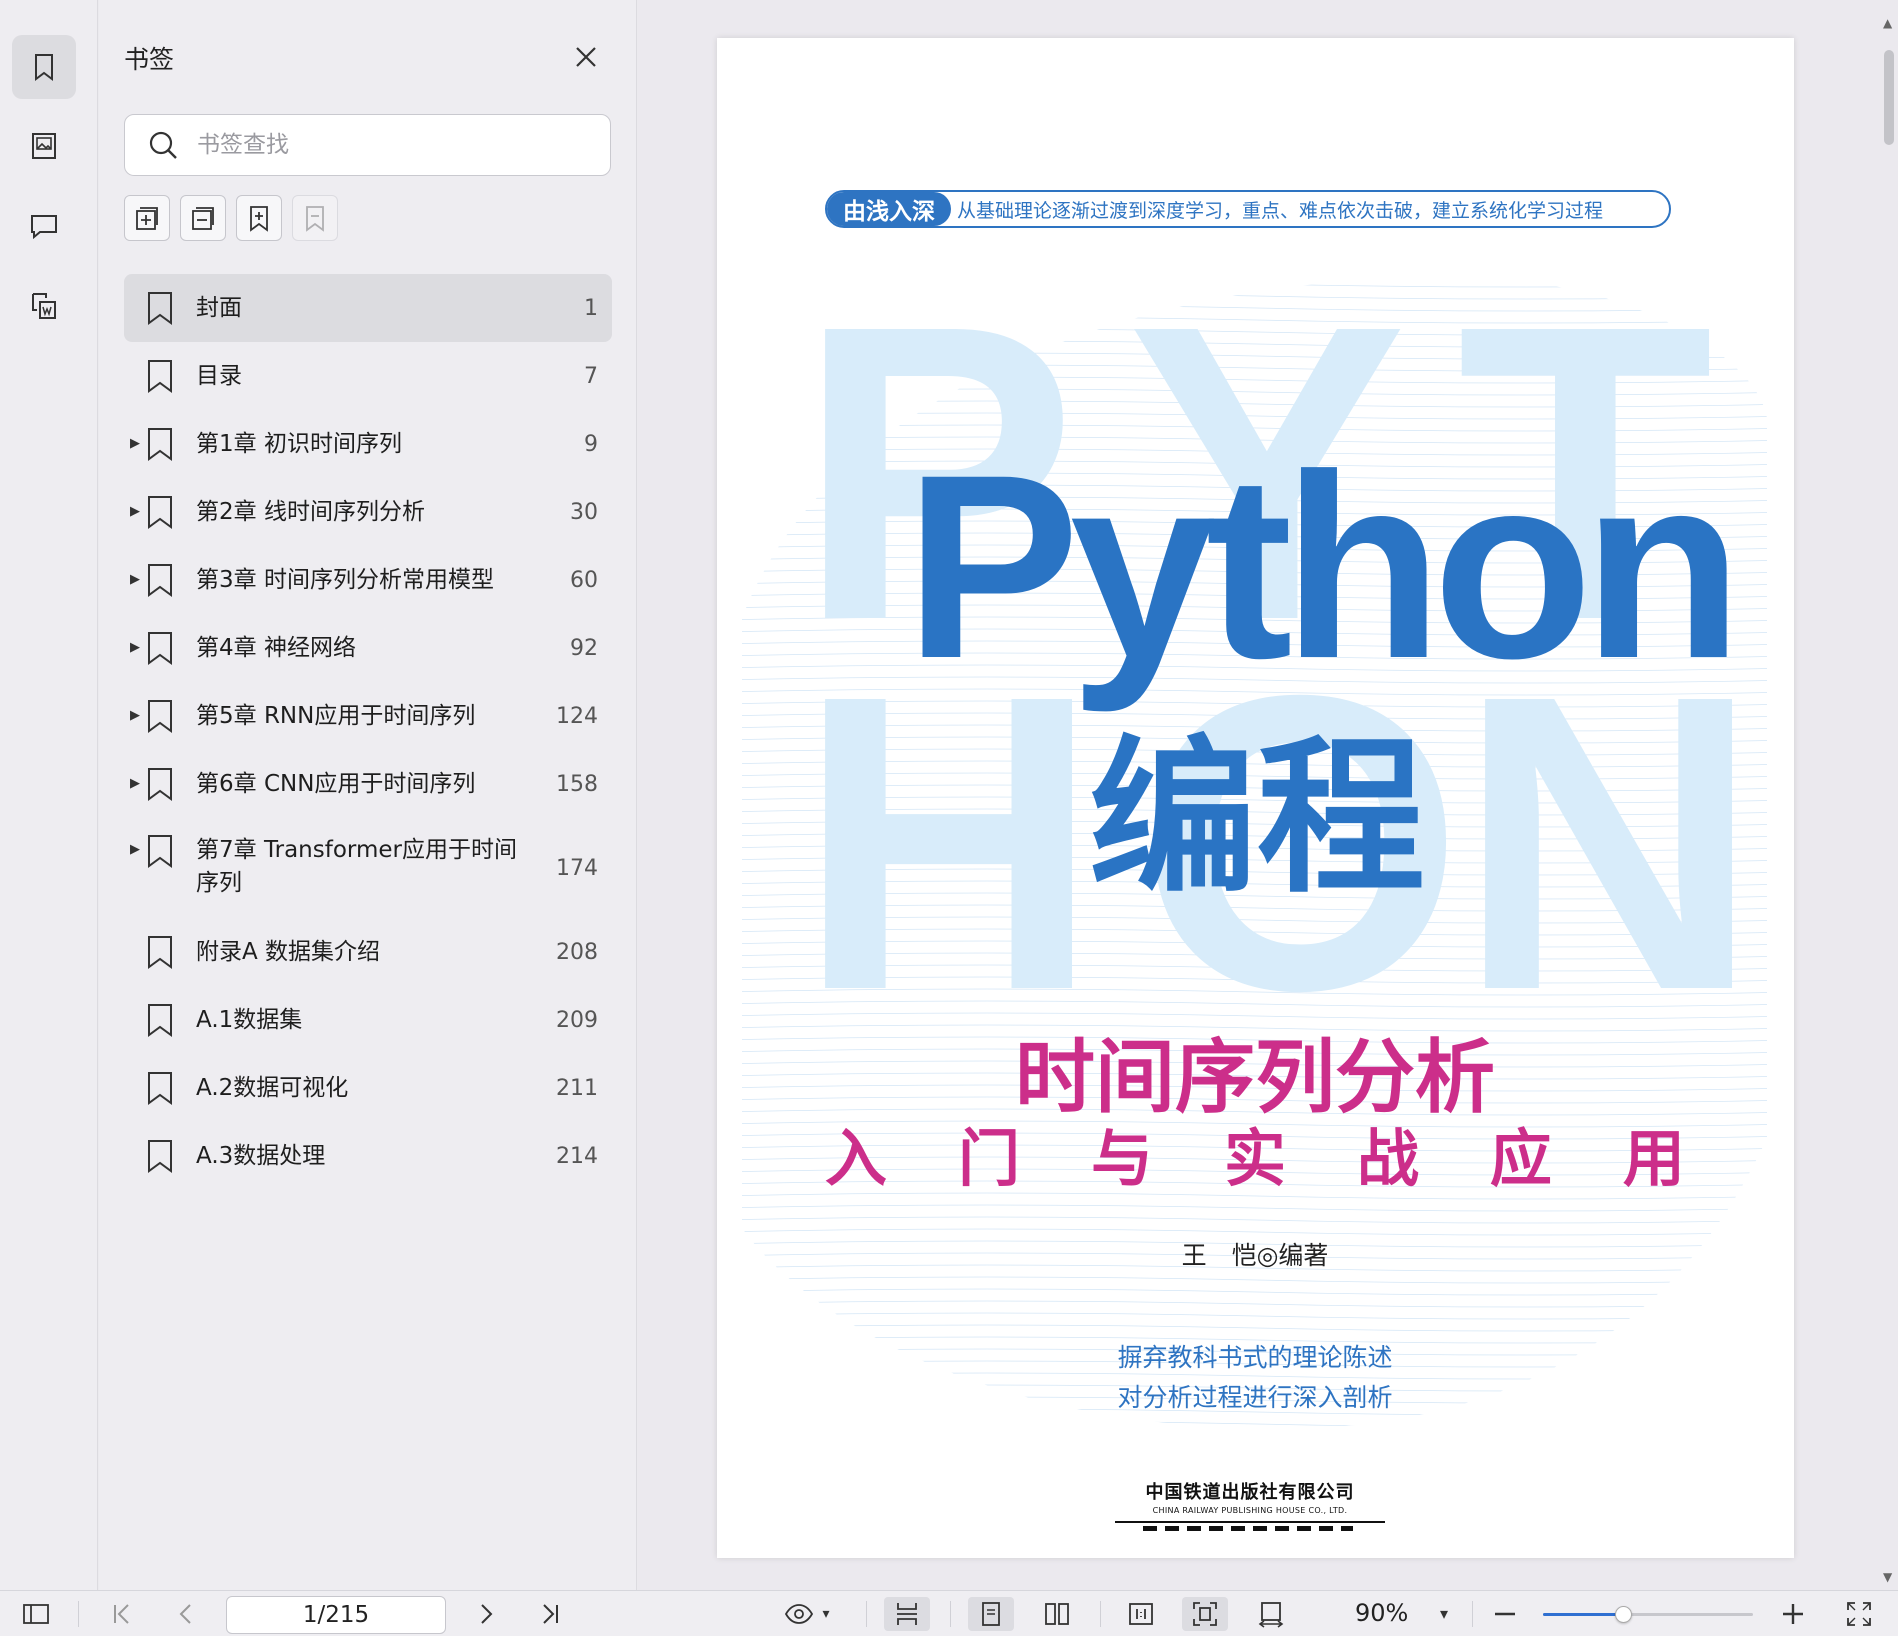  I want to click on zoom-out-button, so click(1505, 1614).